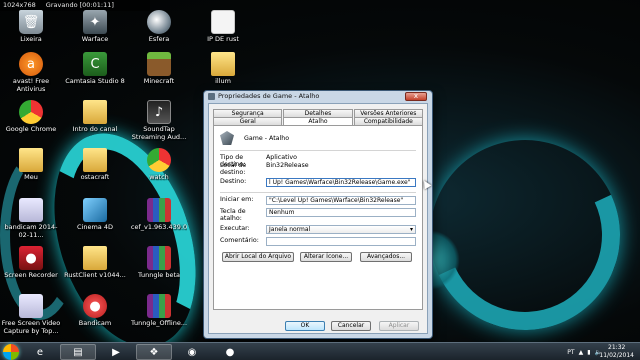 The height and width of the screenshot is (360, 640). I want to click on divider, so click(318, 192).